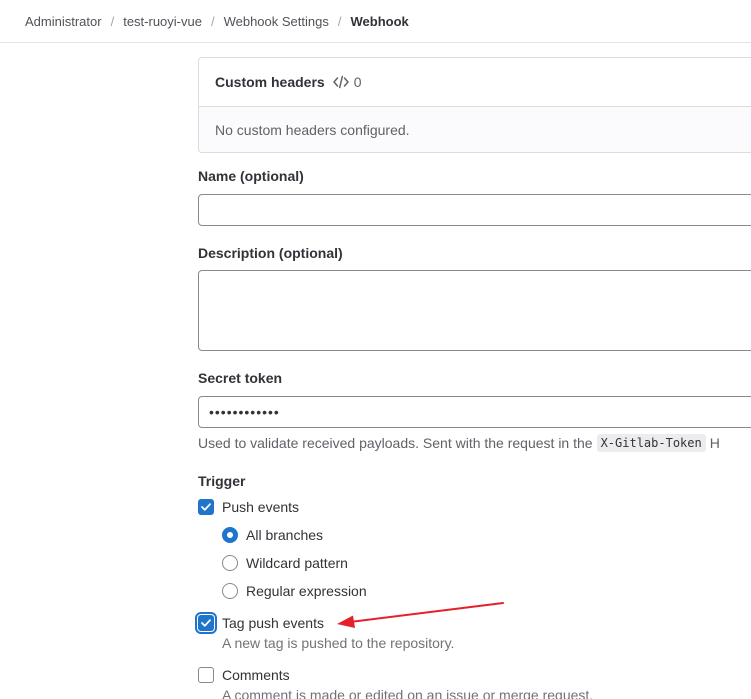 This screenshot has height=699, width=751. I want to click on comments-option: Comments, so click(244, 675).